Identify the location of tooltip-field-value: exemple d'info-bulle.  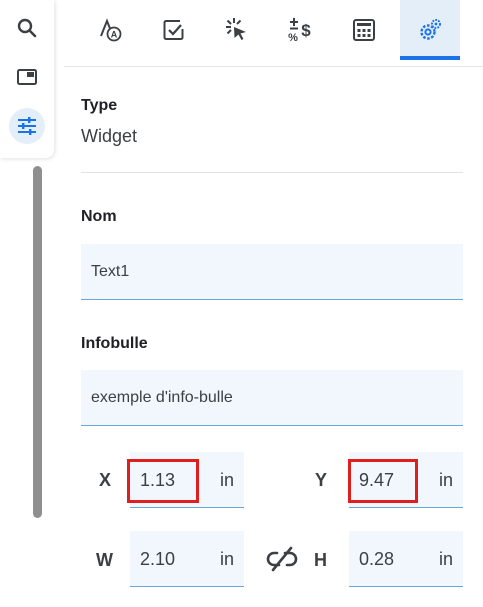
(162, 397).